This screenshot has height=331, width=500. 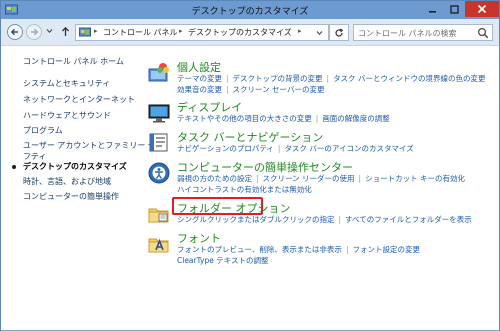 I want to click on up-button, so click(x=65, y=33).